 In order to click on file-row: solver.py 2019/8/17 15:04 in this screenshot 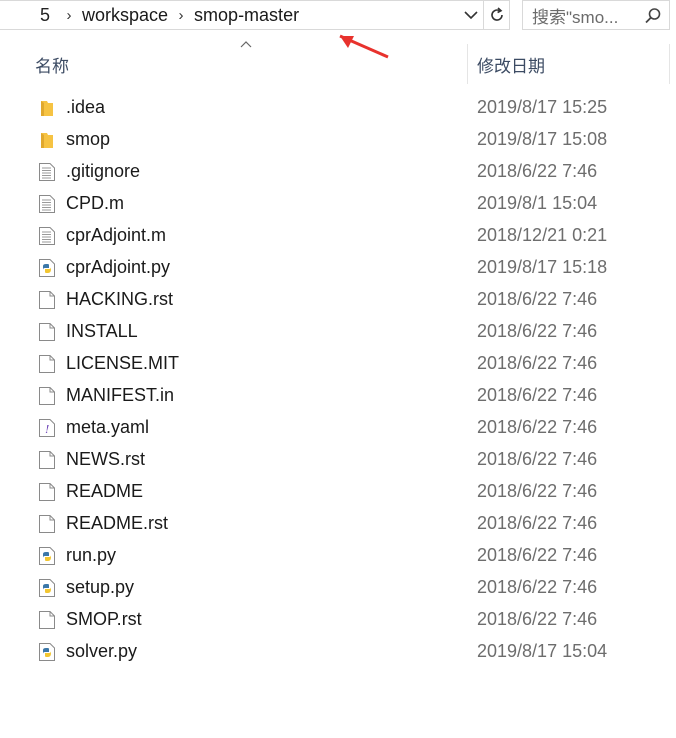, I will do `click(338, 652)`.